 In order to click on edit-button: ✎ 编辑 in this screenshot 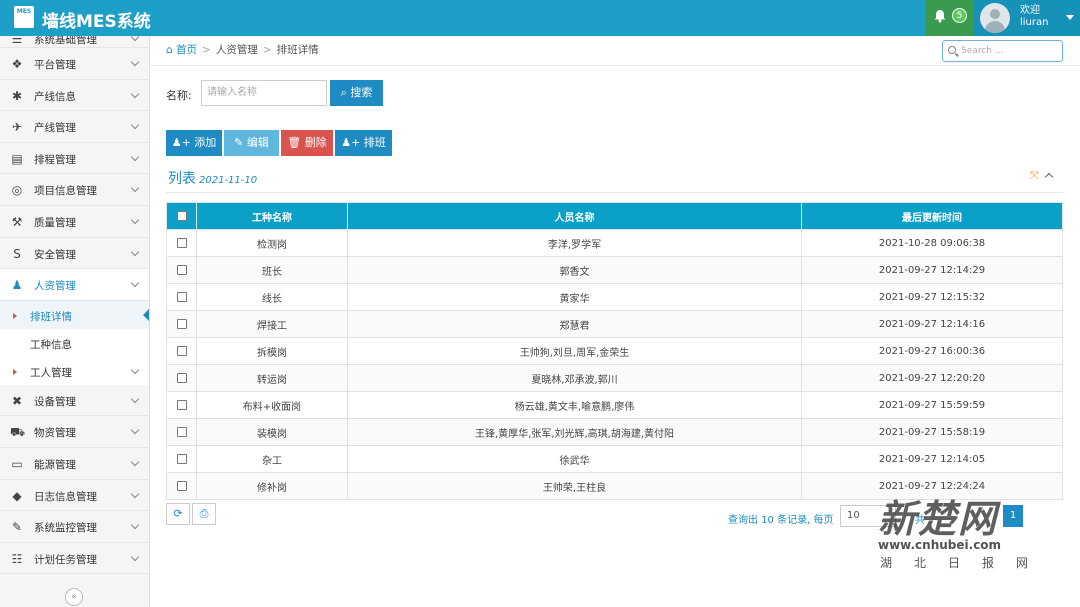, I will do `click(251, 143)`.